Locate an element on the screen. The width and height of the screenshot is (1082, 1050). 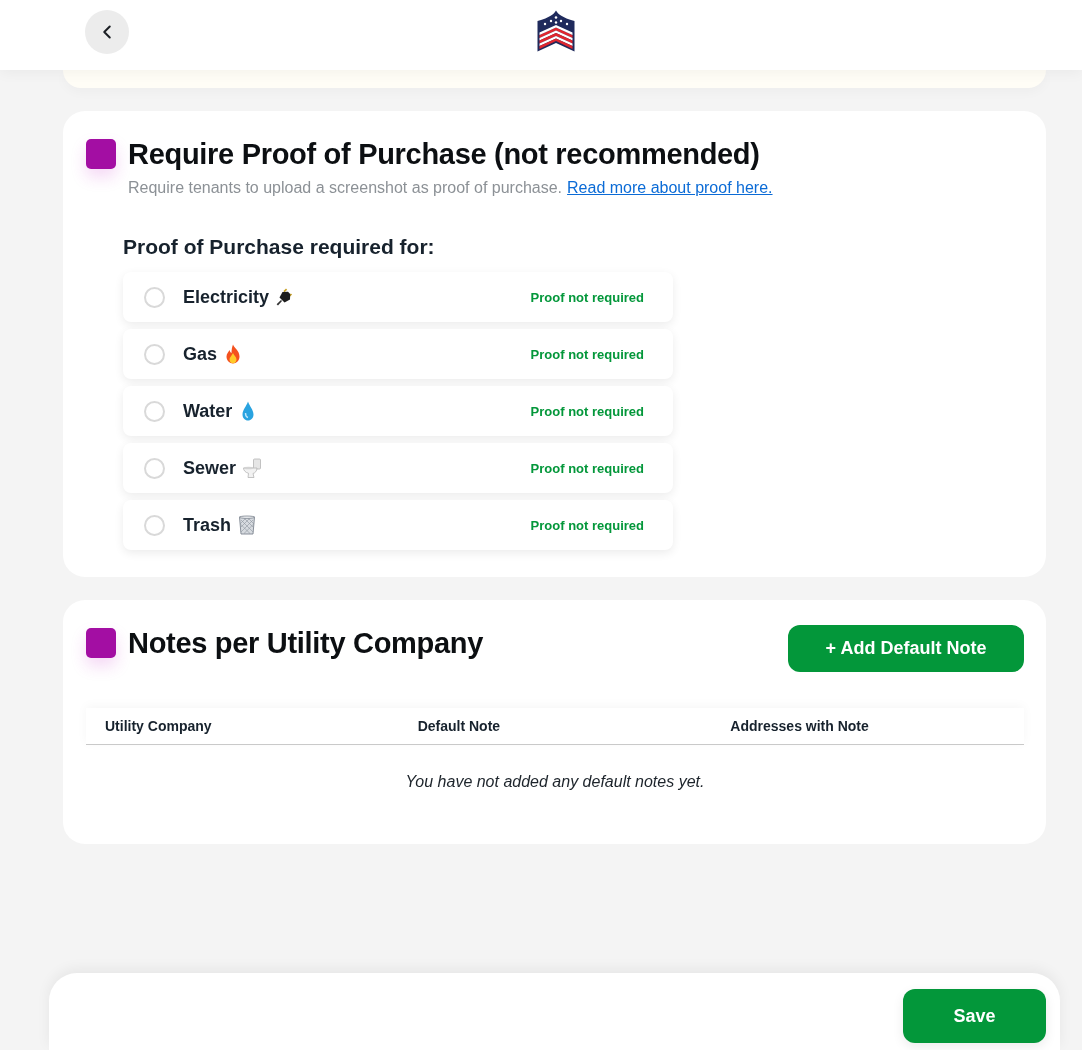
utility-option: Water Proof not required is located at coordinates (398, 411).